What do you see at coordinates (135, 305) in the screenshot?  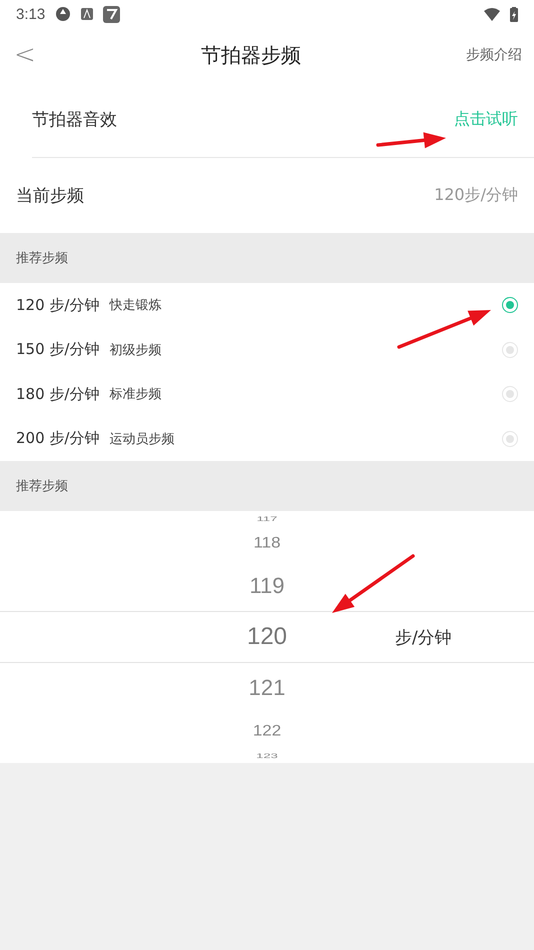 I see `rate-description: 快走锻炼` at bounding box center [135, 305].